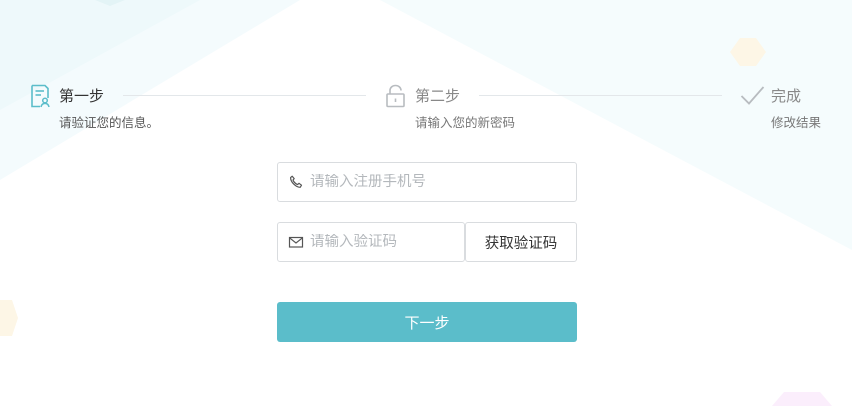  What do you see at coordinates (443, 182) in the screenshot?
I see `phone-input` at bounding box center [443, 182].